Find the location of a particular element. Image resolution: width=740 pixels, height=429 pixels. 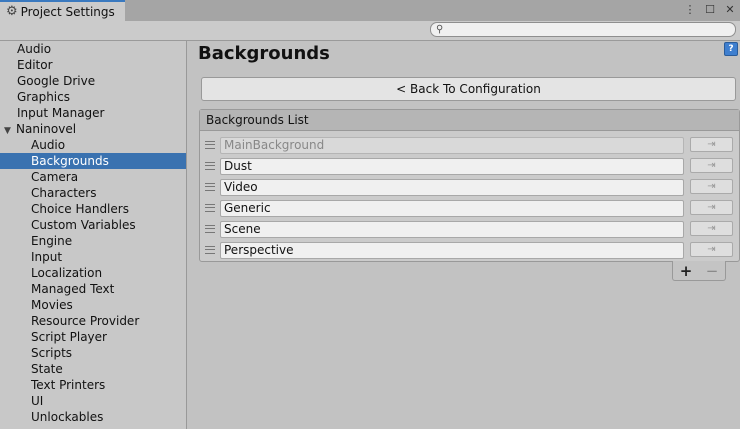

close-icon: ✕ is located at coordinates (730, 10).